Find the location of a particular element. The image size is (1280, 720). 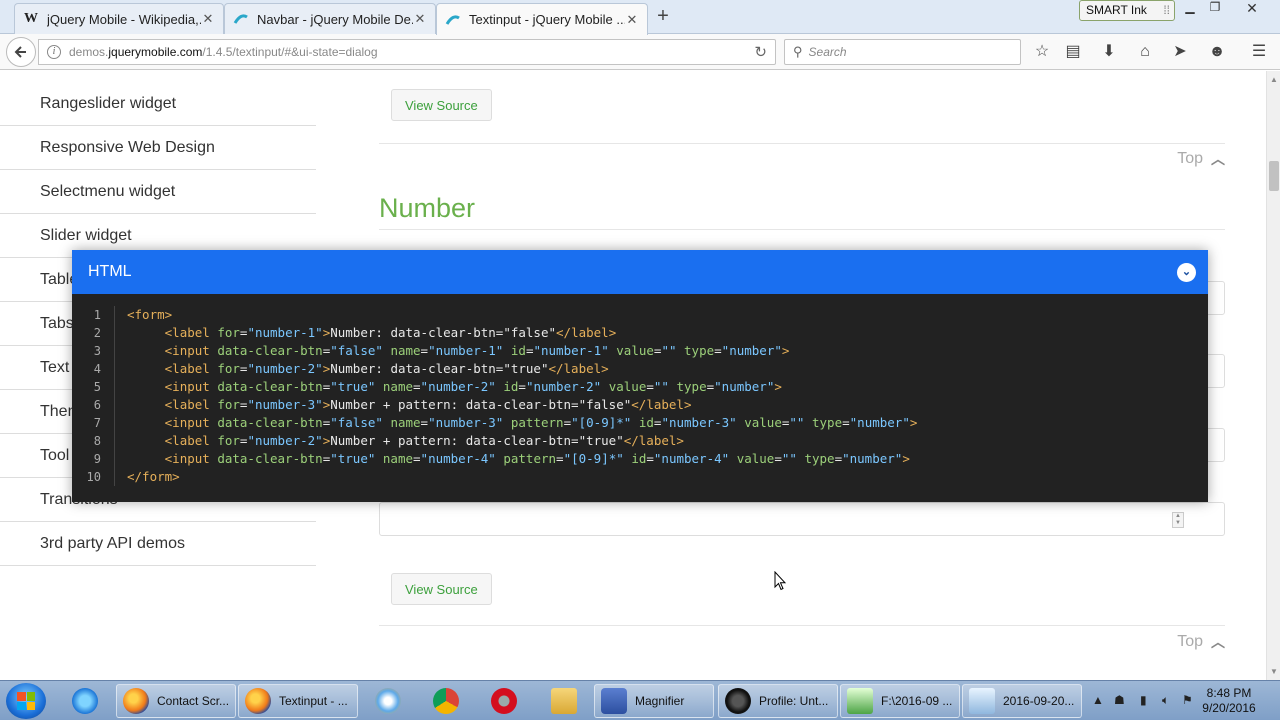

clock-time: 8:48 PM is located at coordinates (1229, 693).